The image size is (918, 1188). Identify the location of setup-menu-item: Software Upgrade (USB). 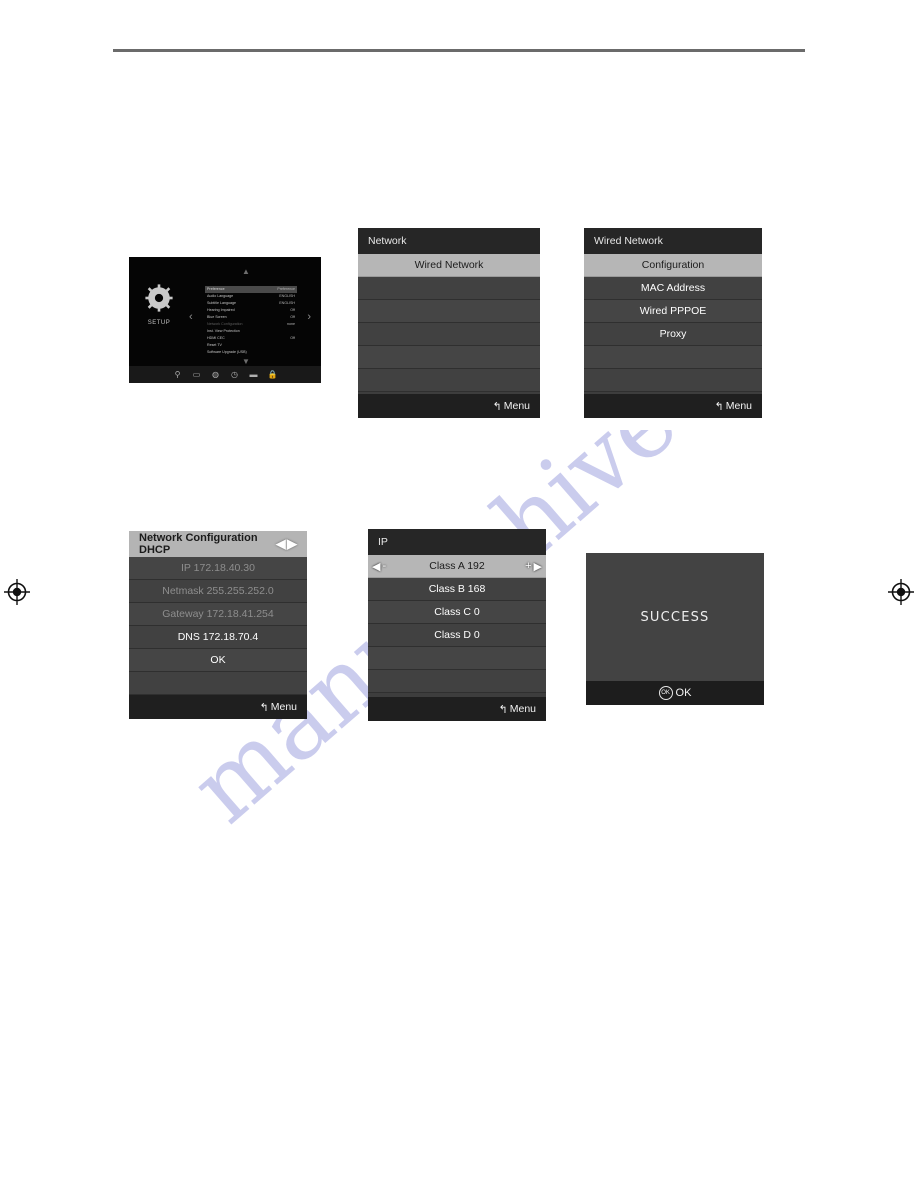
(251, 352).